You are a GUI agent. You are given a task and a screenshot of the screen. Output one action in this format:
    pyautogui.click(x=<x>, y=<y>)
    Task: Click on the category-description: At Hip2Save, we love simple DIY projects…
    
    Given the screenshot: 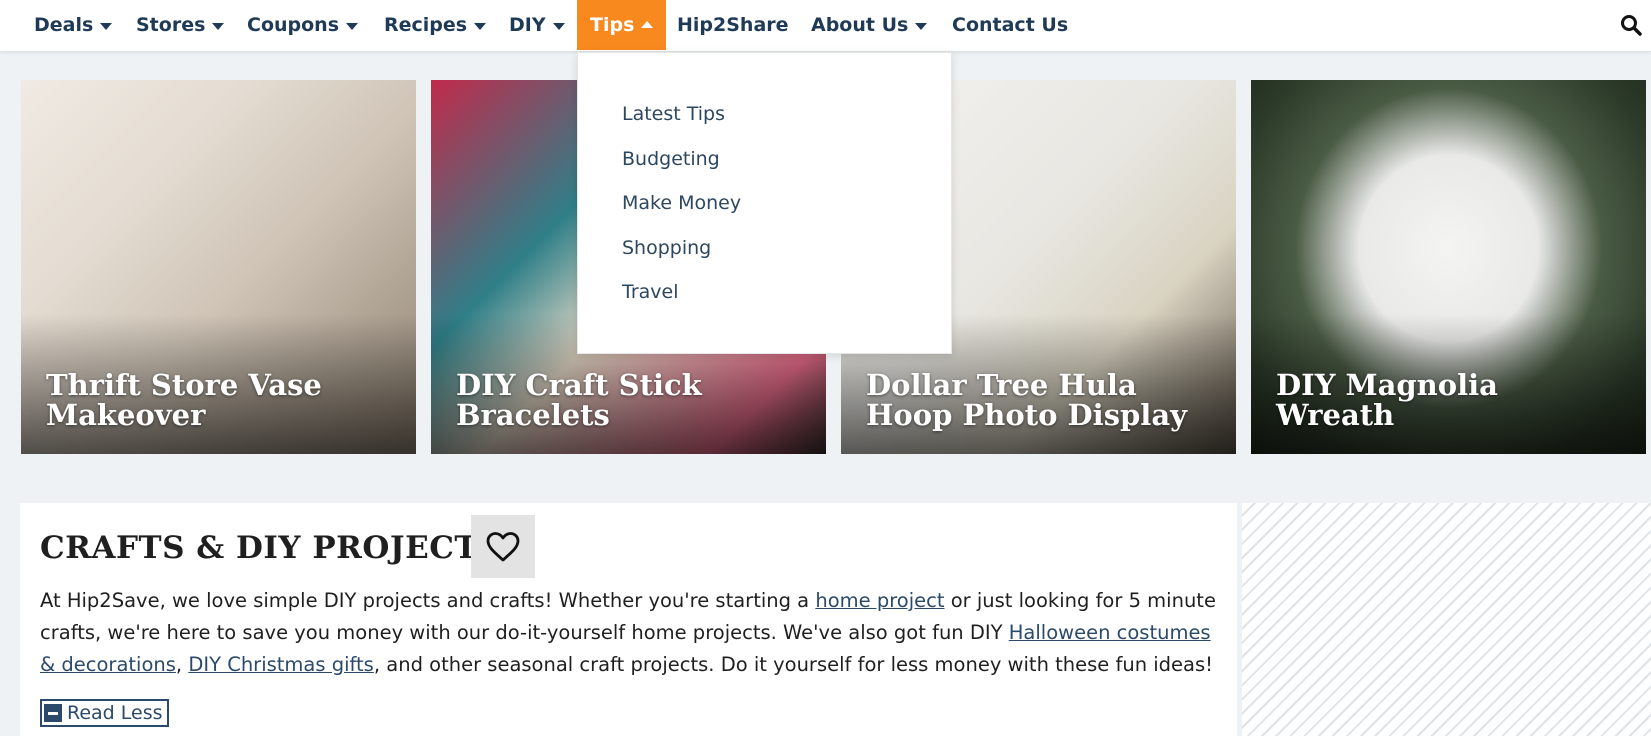 What is the action you would take?
    pyautogui.click(x=635, y=633)
    